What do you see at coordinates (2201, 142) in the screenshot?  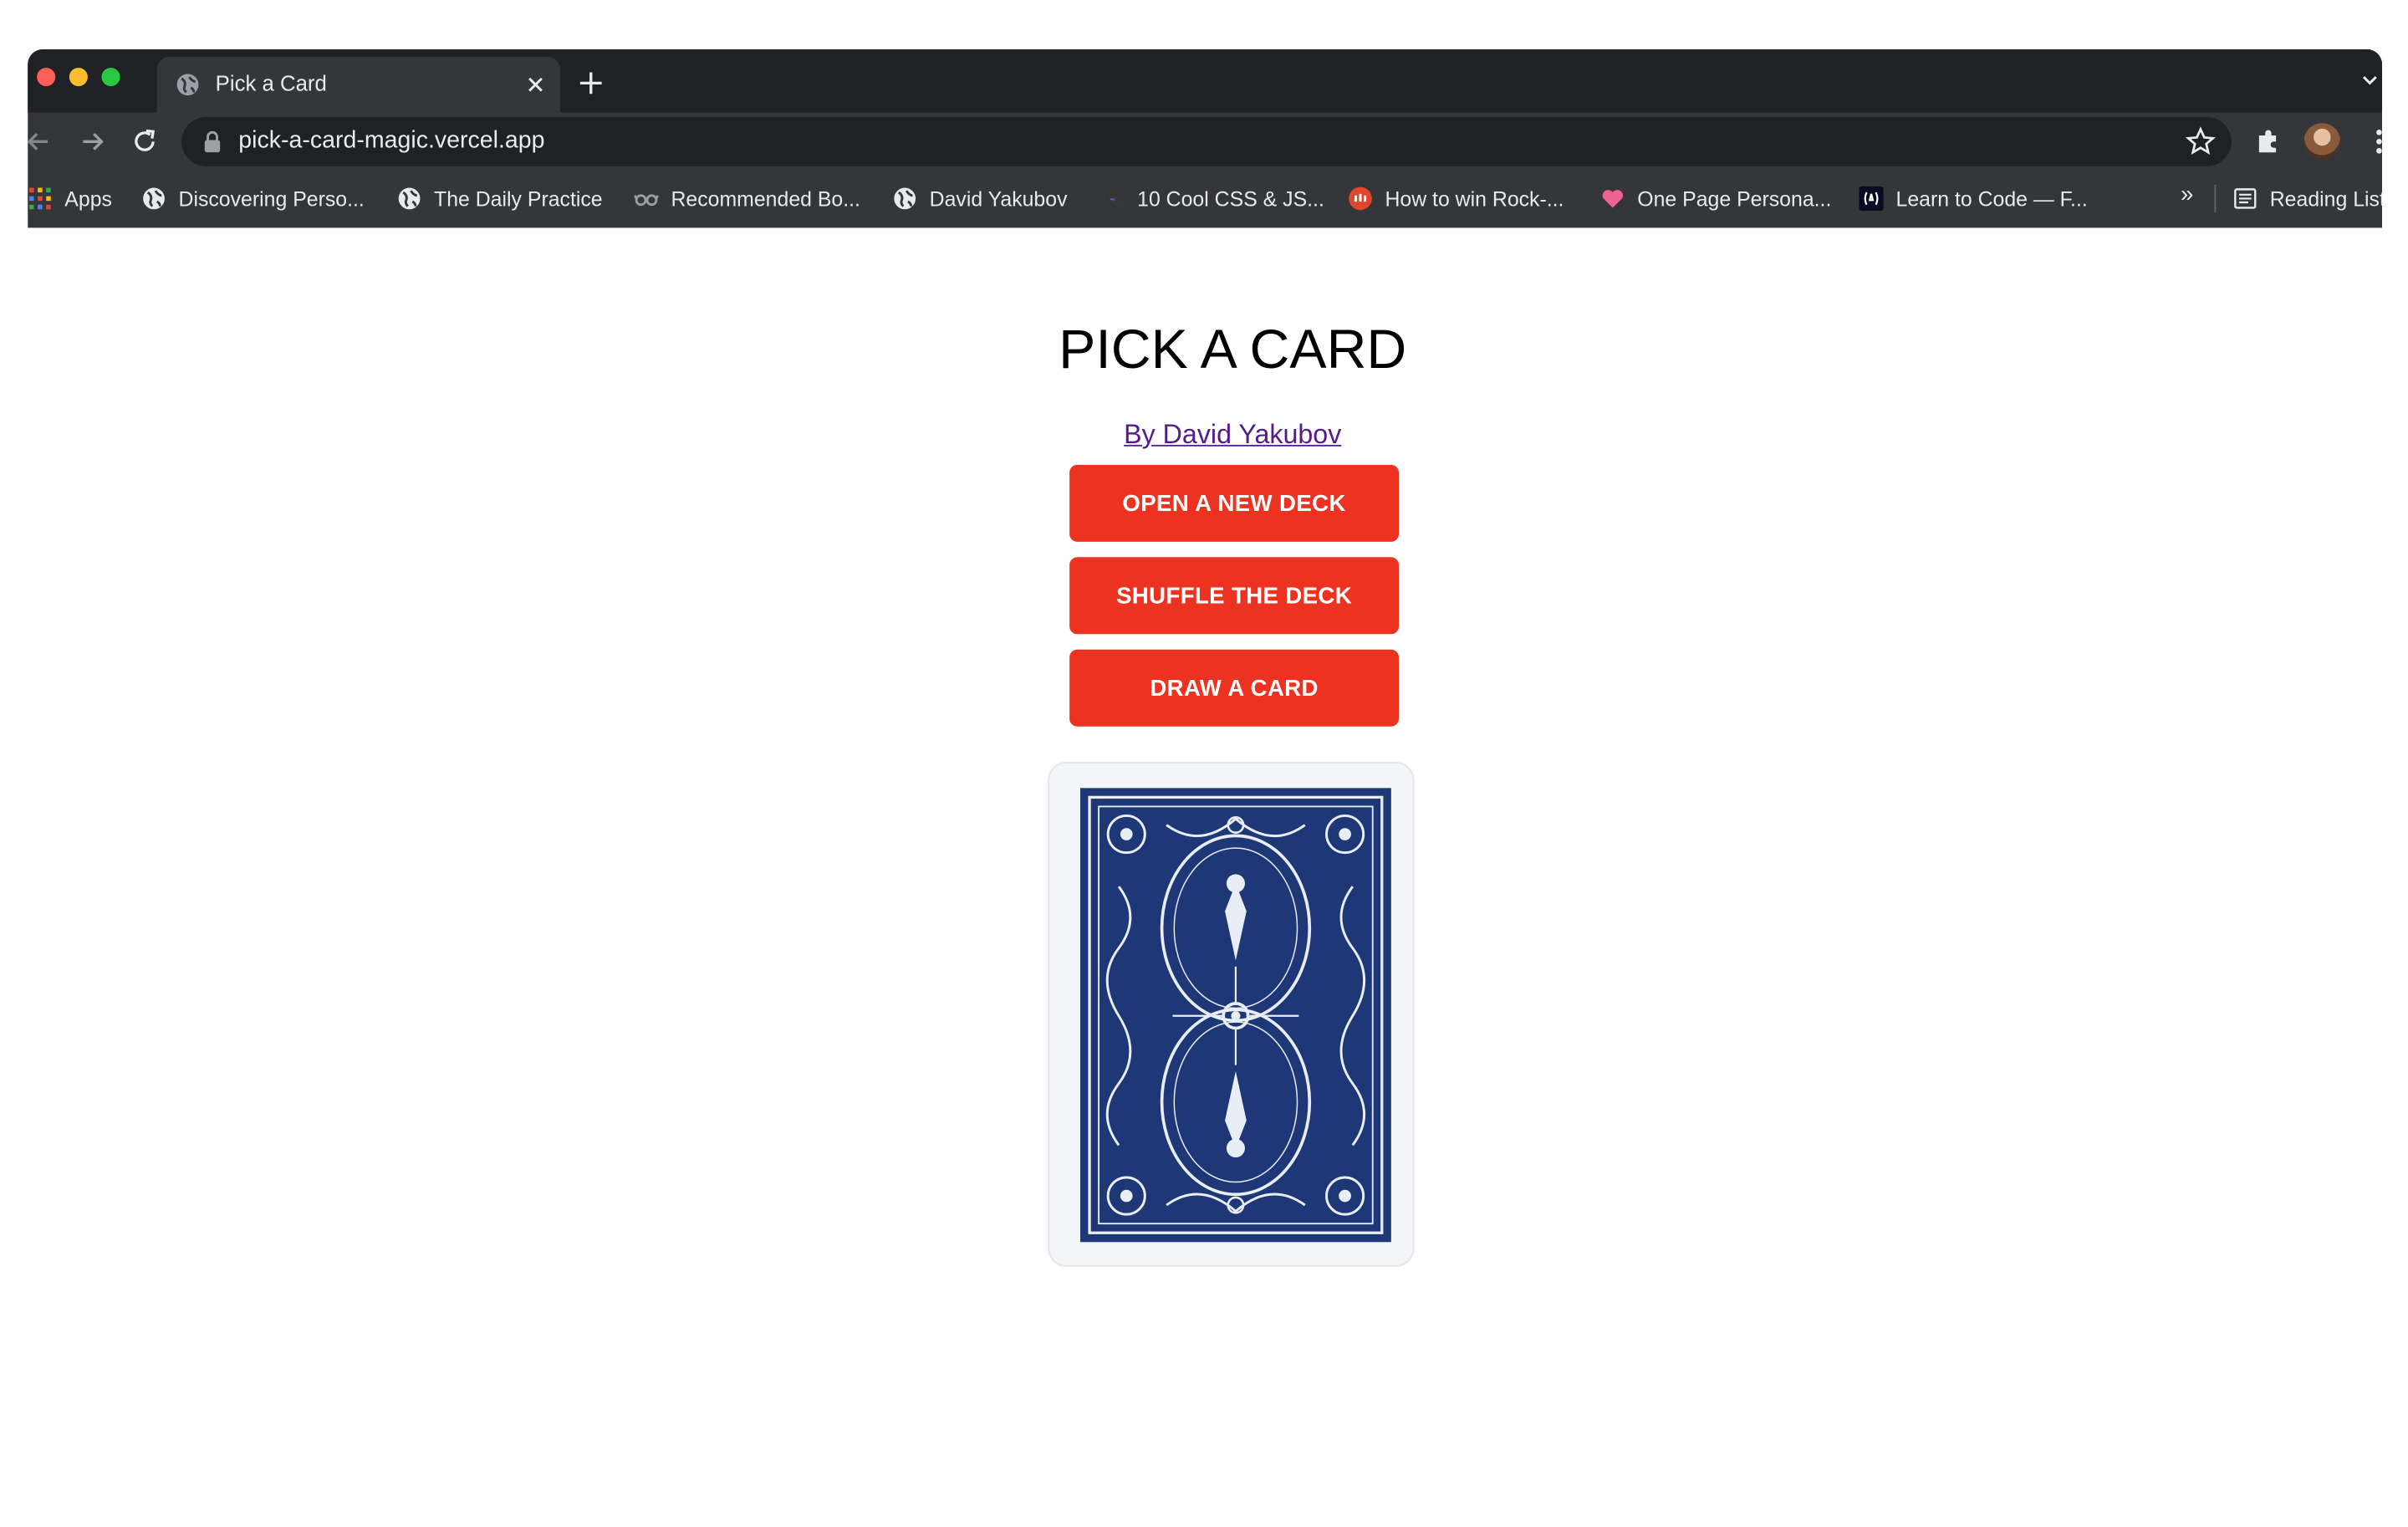 I see `bookmark-star-icon` at bounding box center [2201, 142].